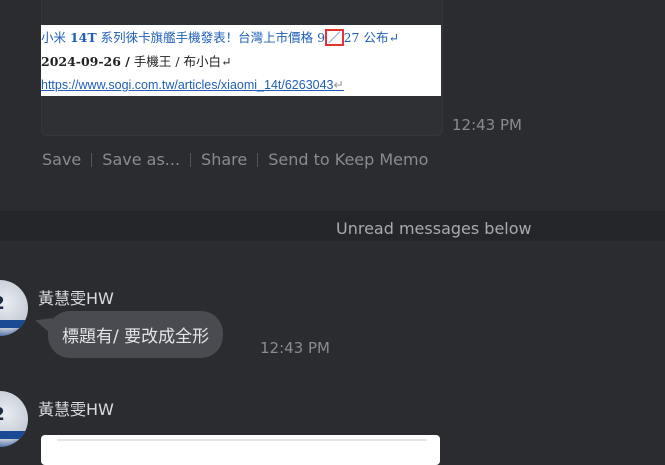 This screenshot has height=465, width=665. I want to click on image-message-time: 12:43 PM, so click(487, 125).